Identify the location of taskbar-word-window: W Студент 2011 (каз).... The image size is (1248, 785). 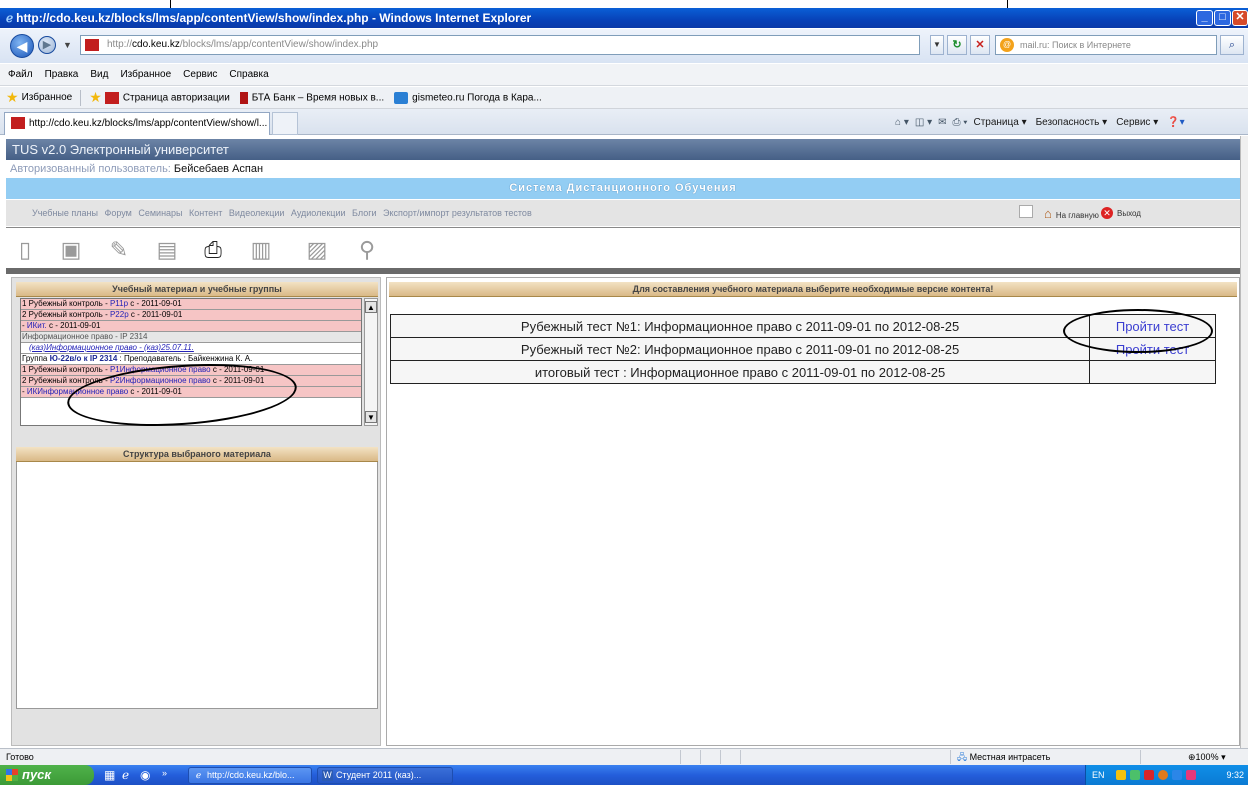
(385, 775).